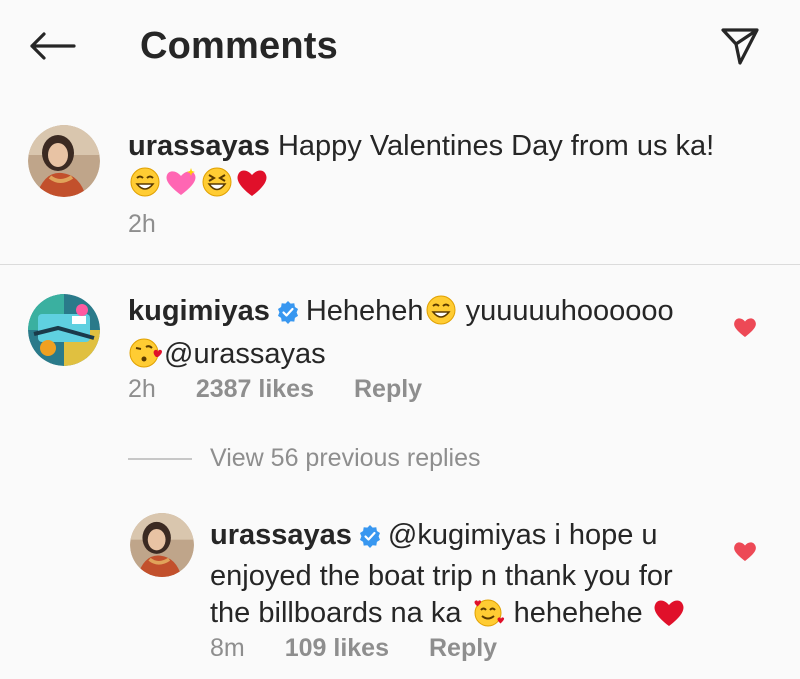 This screenshot has height=679, width=800. Describe the element at coordinates (492, 146) in the screenshot. I see `caption-body: Happy Valentines Day from us ka!` at that location.